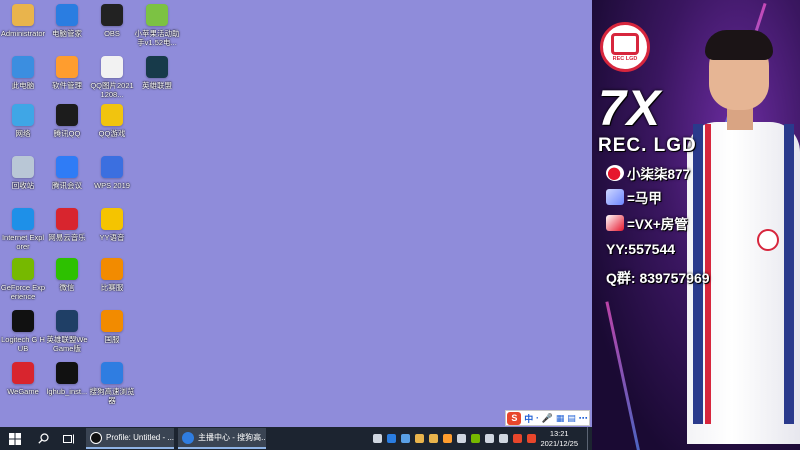  Describe the element at coordinates (112, 327) in the screenshot. I see `desktop-icon: 国服` at that location.